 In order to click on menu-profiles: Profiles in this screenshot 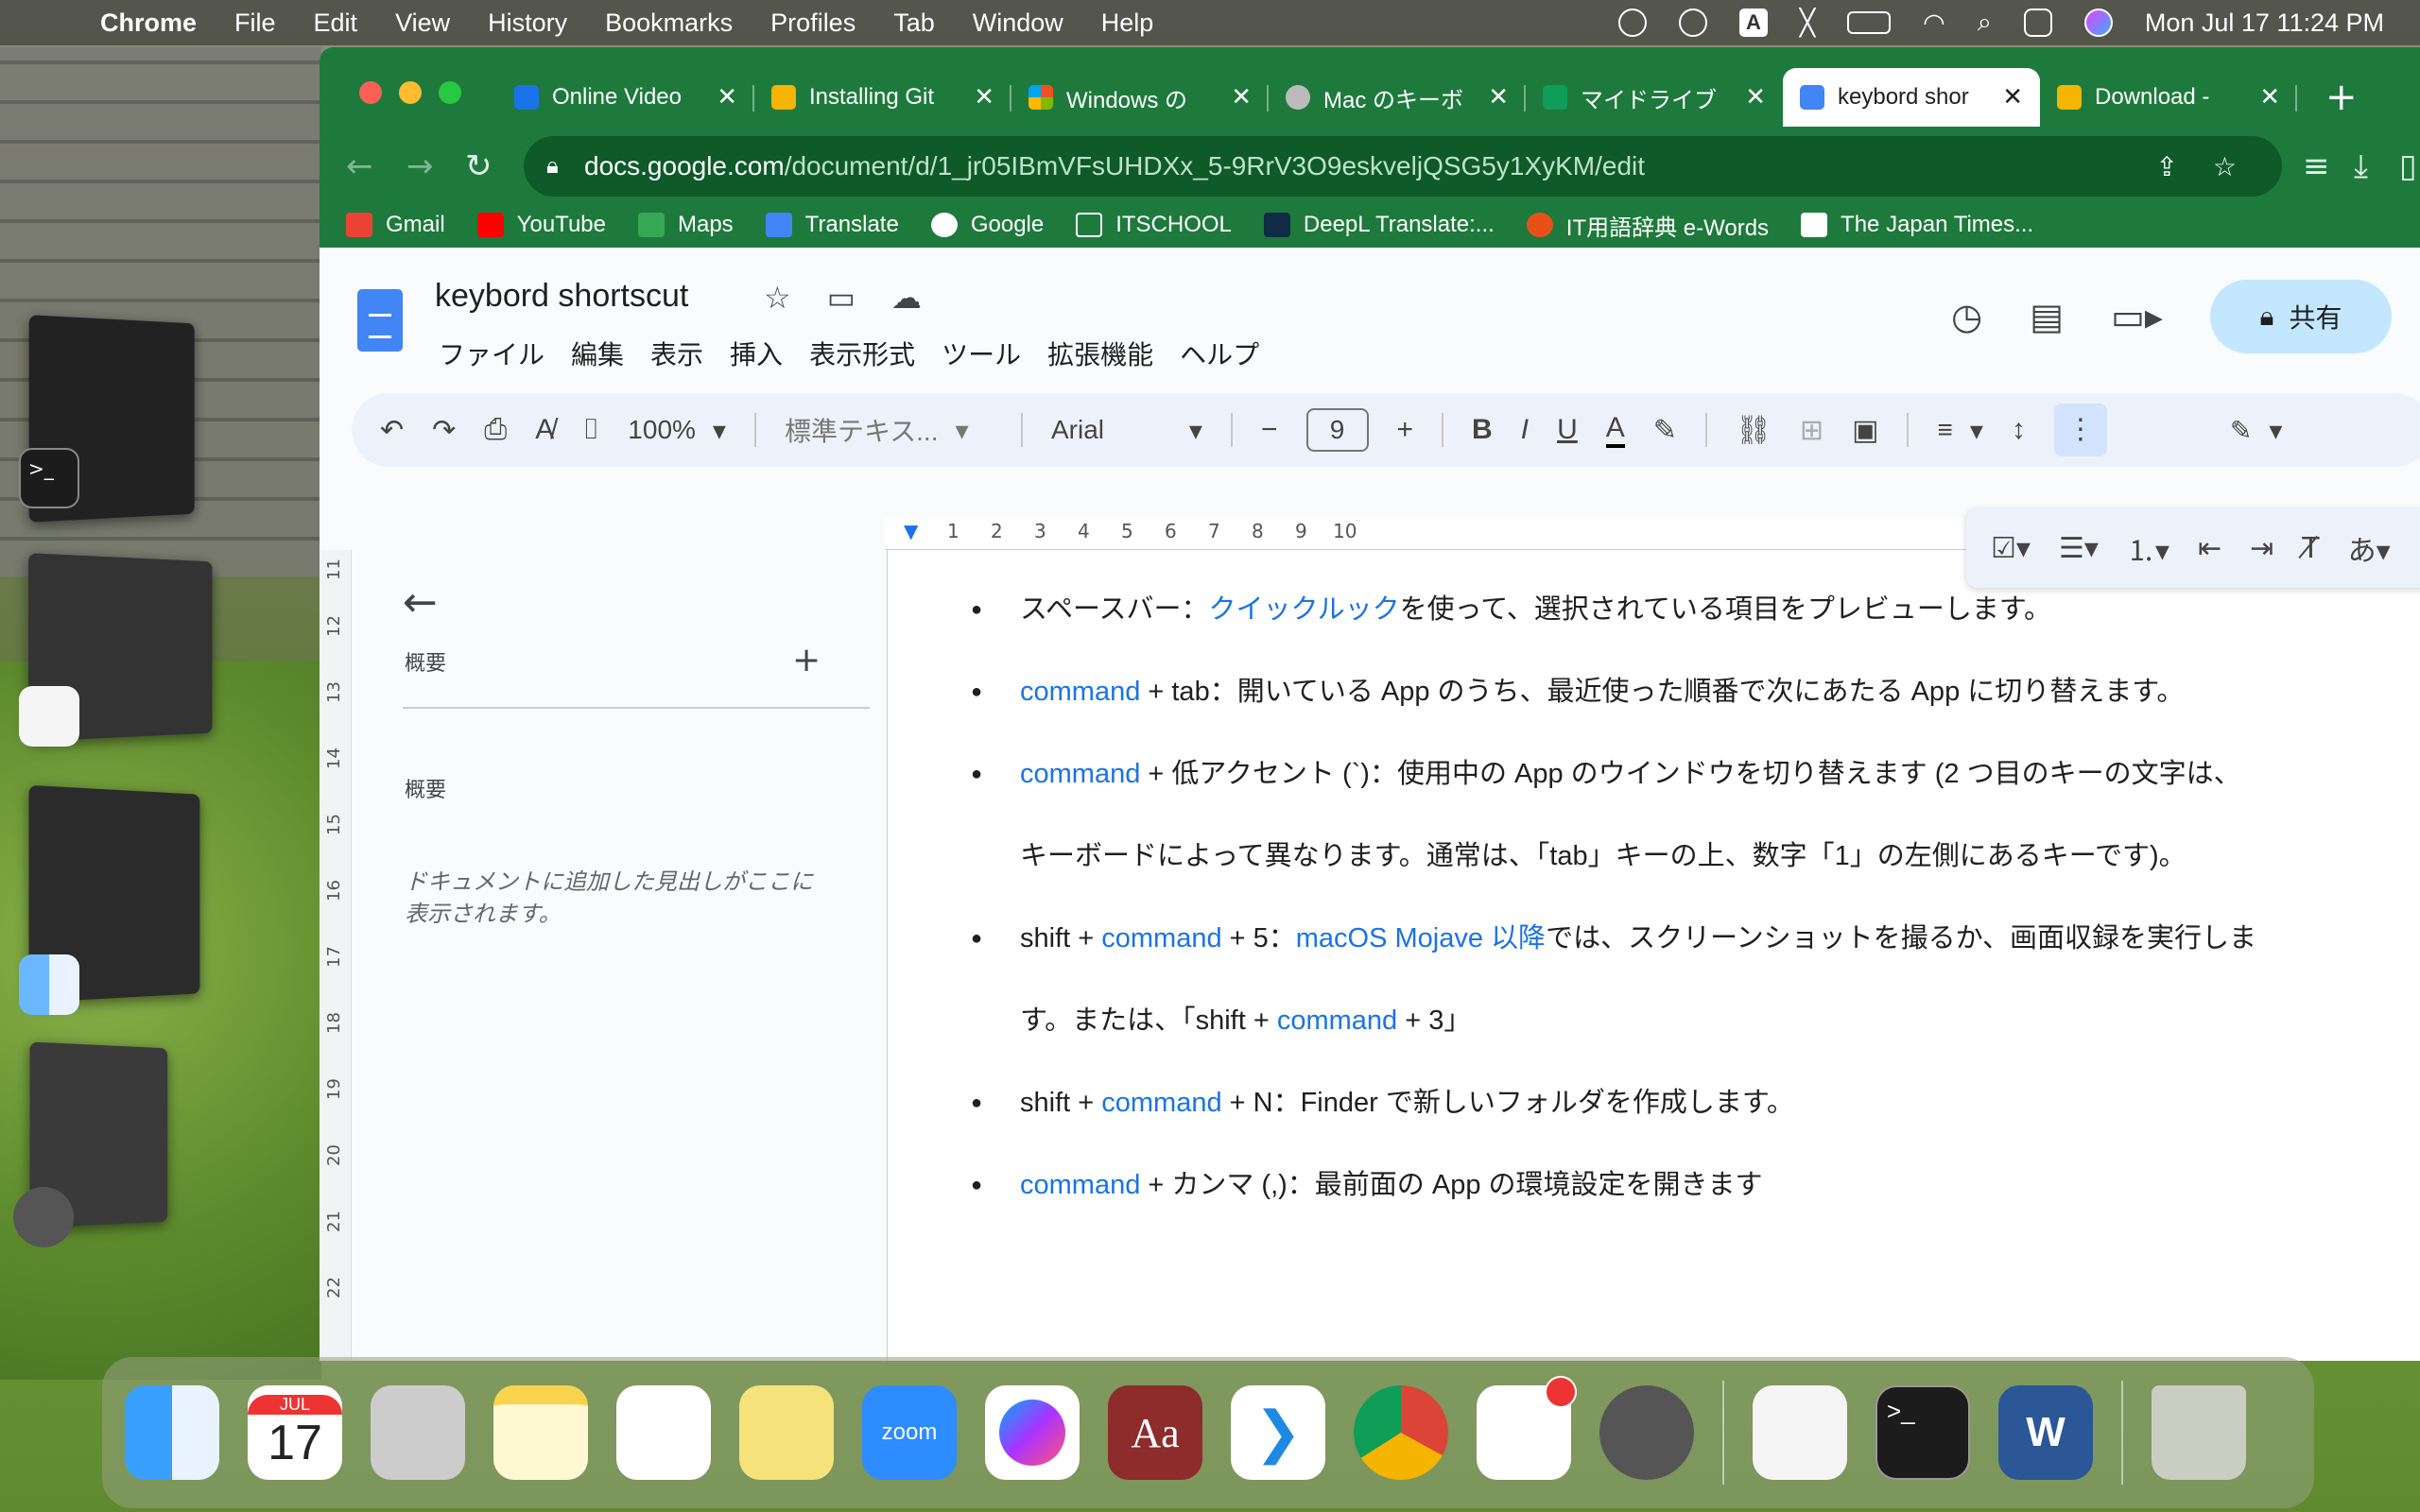, I will do `click(813, 23)`.